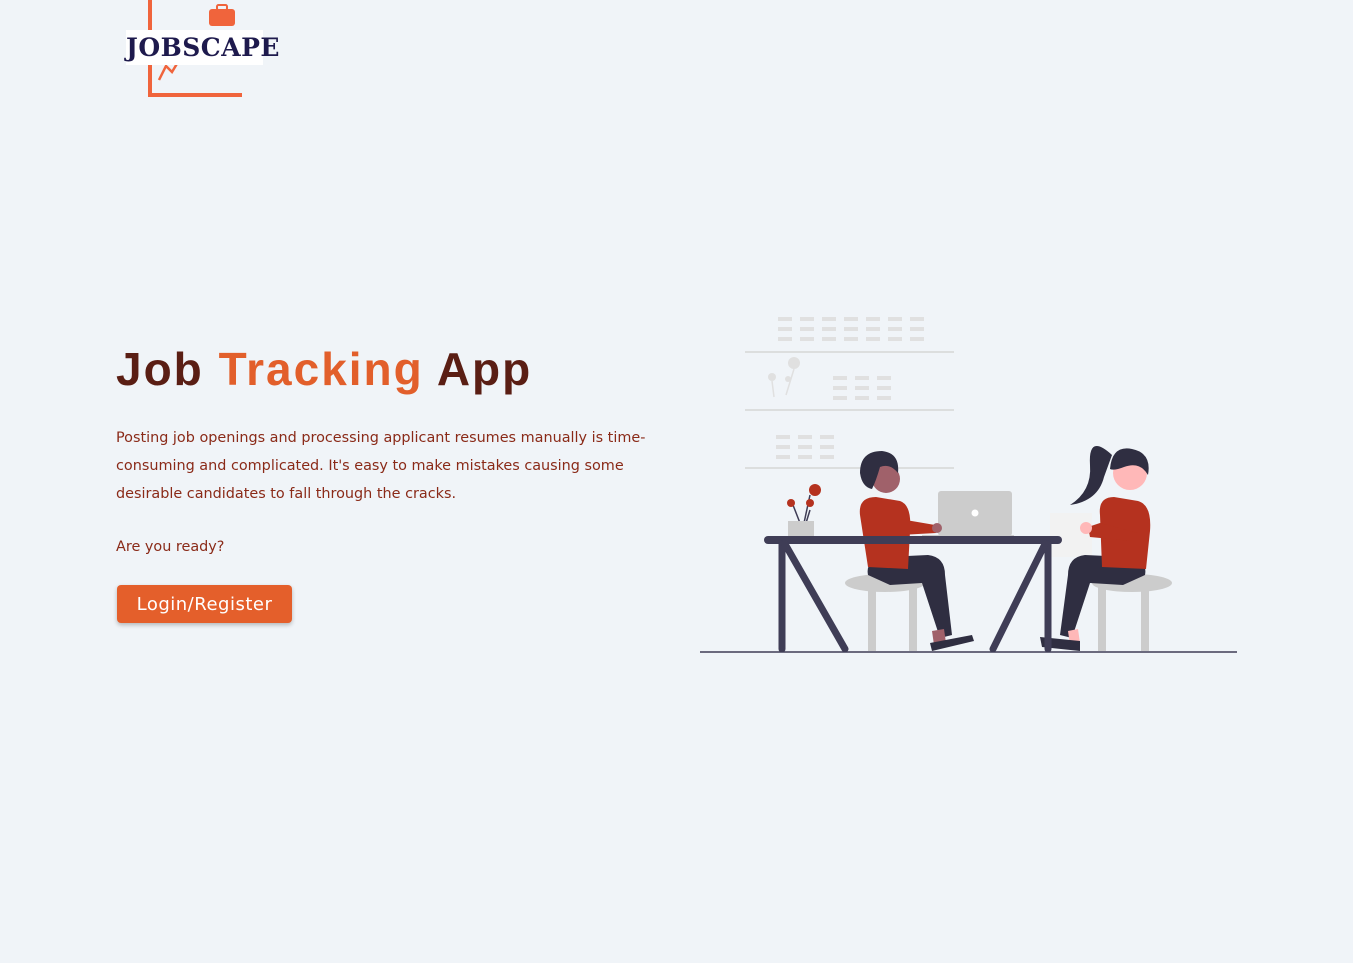  I want to click on shelf-items, so click(846, 388).